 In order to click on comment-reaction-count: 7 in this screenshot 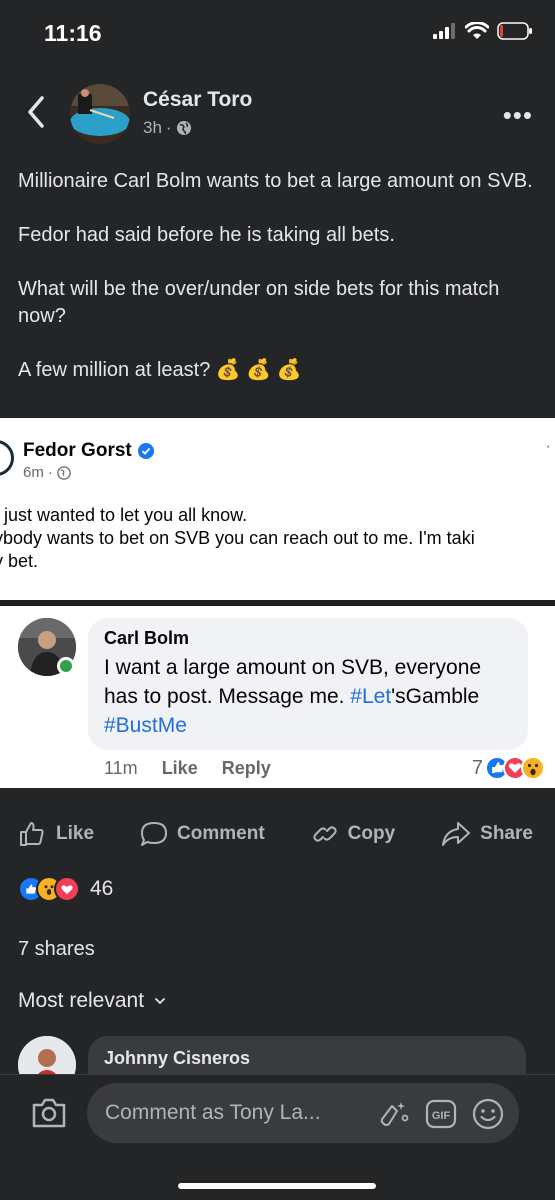, I will do `click(477, 767)`.